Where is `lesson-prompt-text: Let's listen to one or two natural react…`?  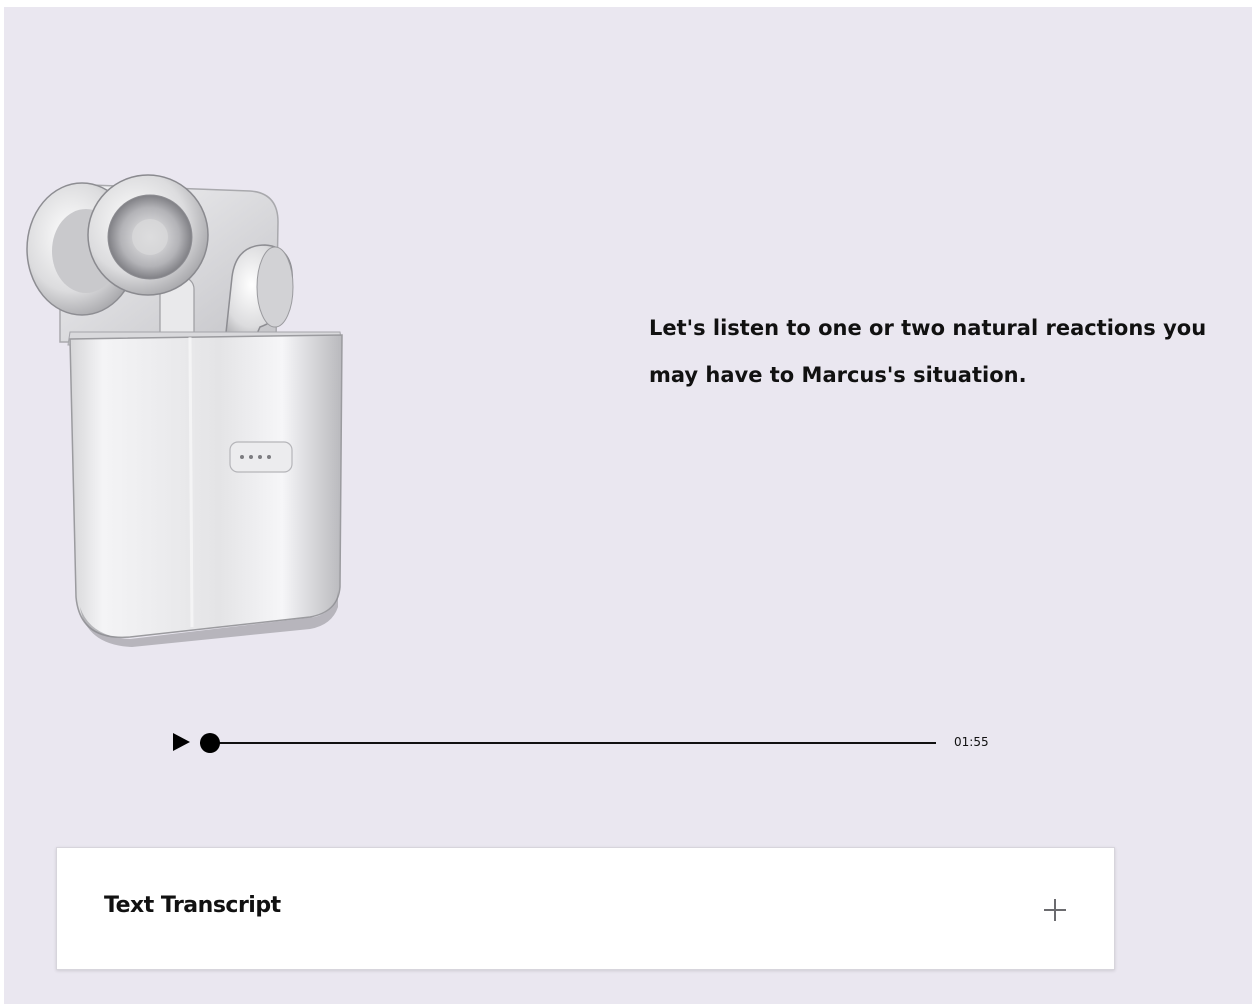
lesson-prompt-text: Let's listen to one or two natural react… is located at coordinates (928, 351).